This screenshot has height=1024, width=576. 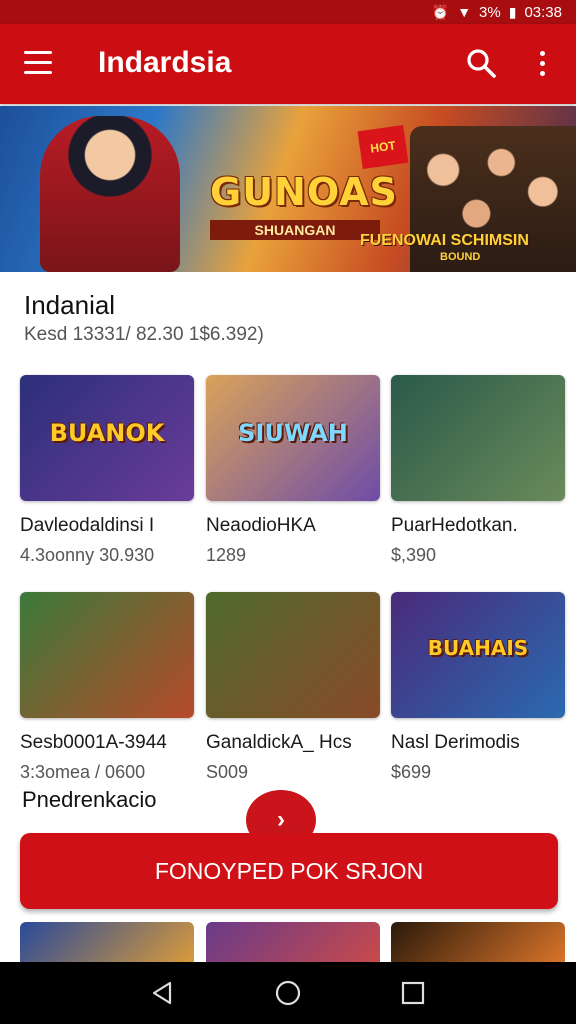 I want to click on recents-icon, so click(x=413, y=993).